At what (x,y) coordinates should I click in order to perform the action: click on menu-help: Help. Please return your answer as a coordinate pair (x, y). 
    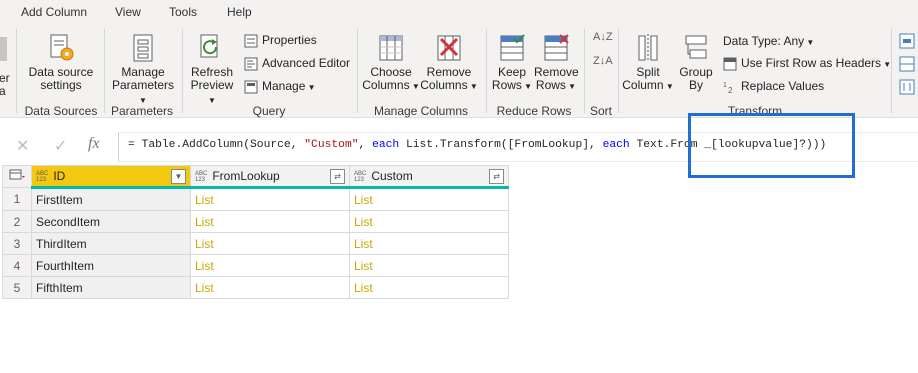
    Looking at the image, I should click on (239, 12).